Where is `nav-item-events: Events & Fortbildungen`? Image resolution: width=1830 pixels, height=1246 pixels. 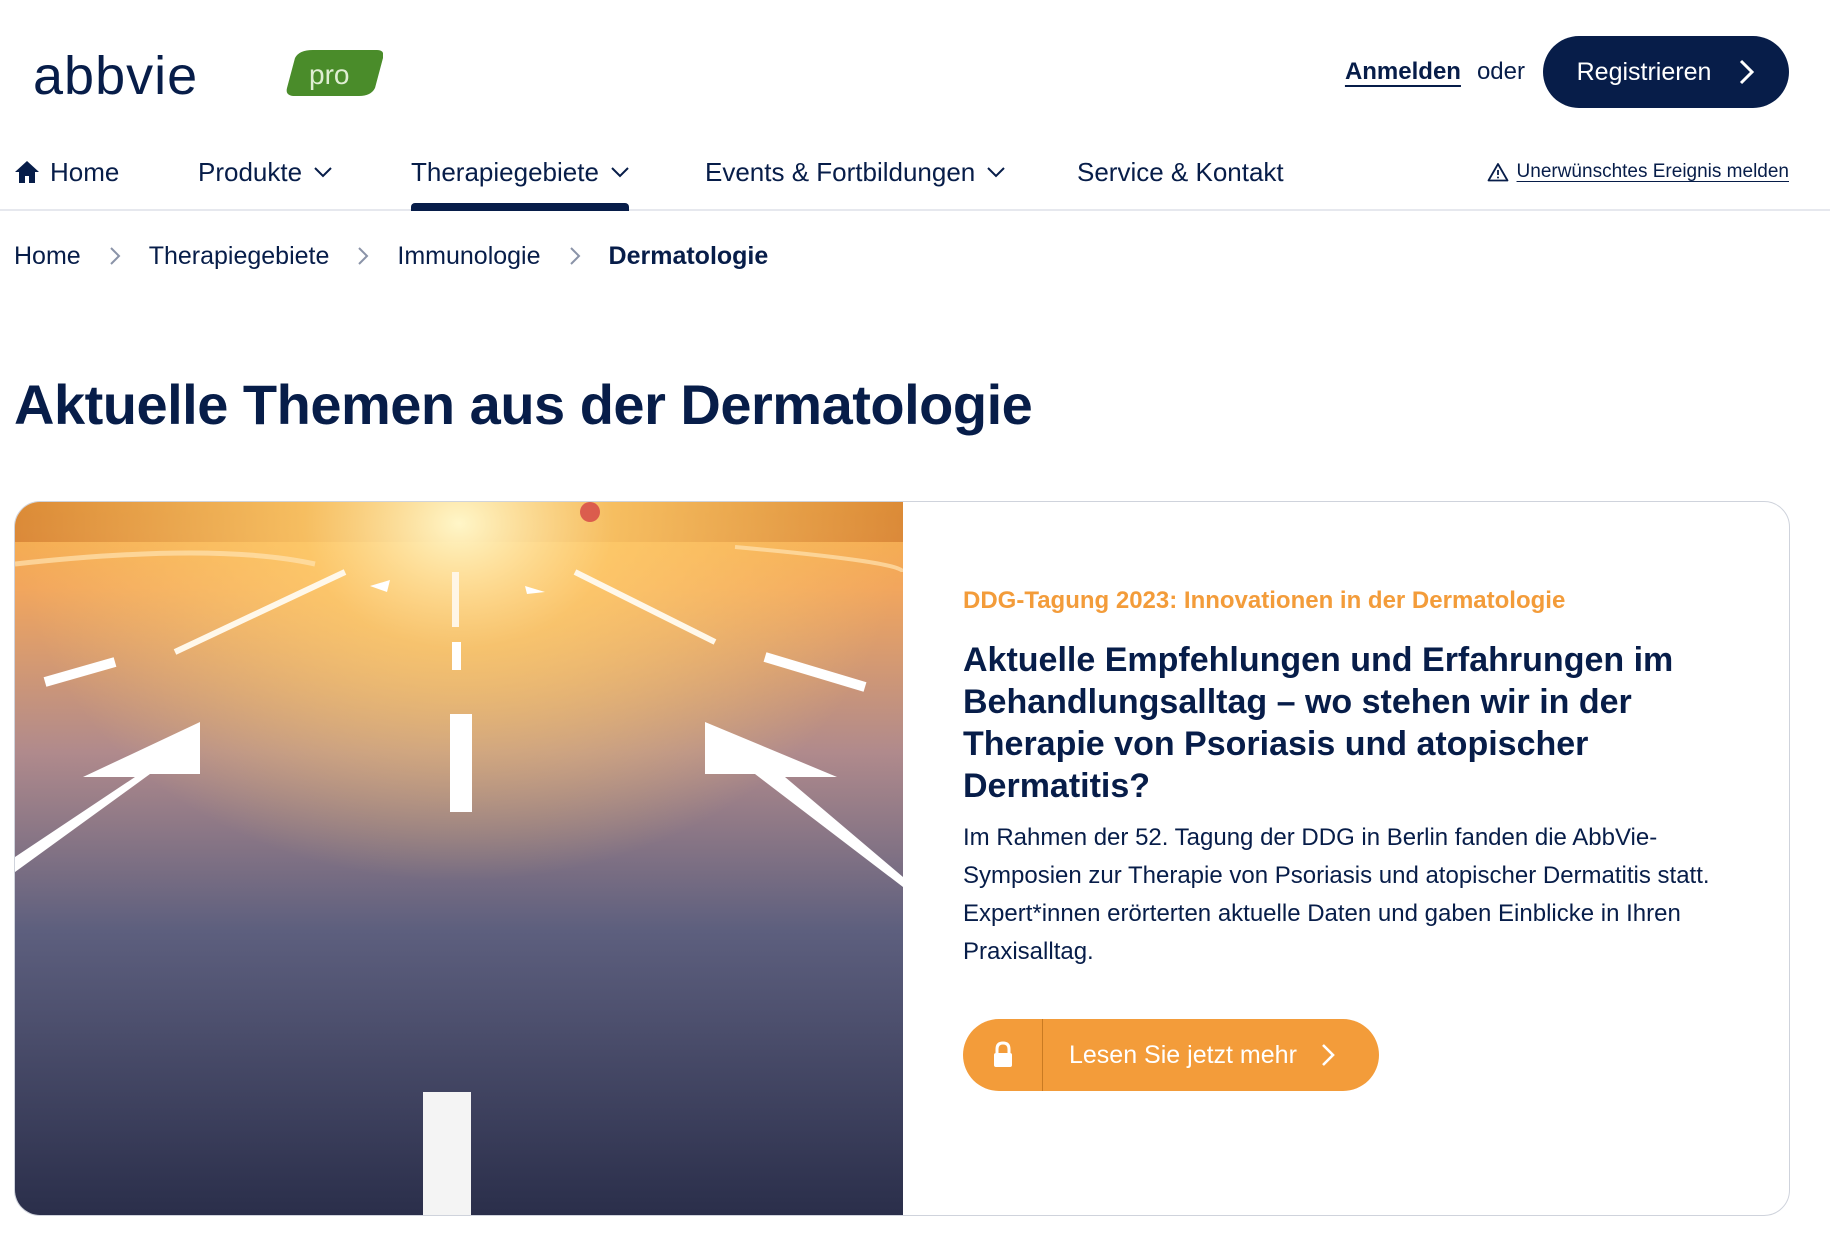
nav-item-events: Events & Fortbildungen is located at coordinates (855, 172).